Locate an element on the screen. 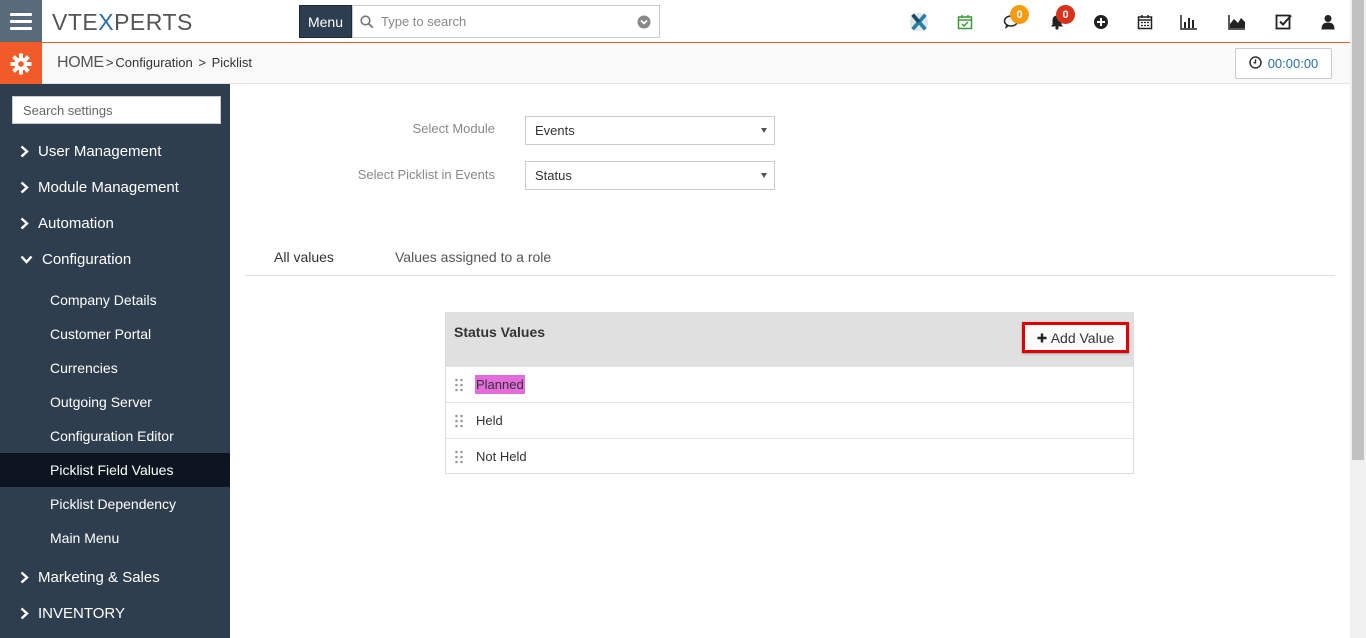 The height and width of the screenshot is (638, 1366). chat-badge: 0 is located at coordinates (1019, 14).